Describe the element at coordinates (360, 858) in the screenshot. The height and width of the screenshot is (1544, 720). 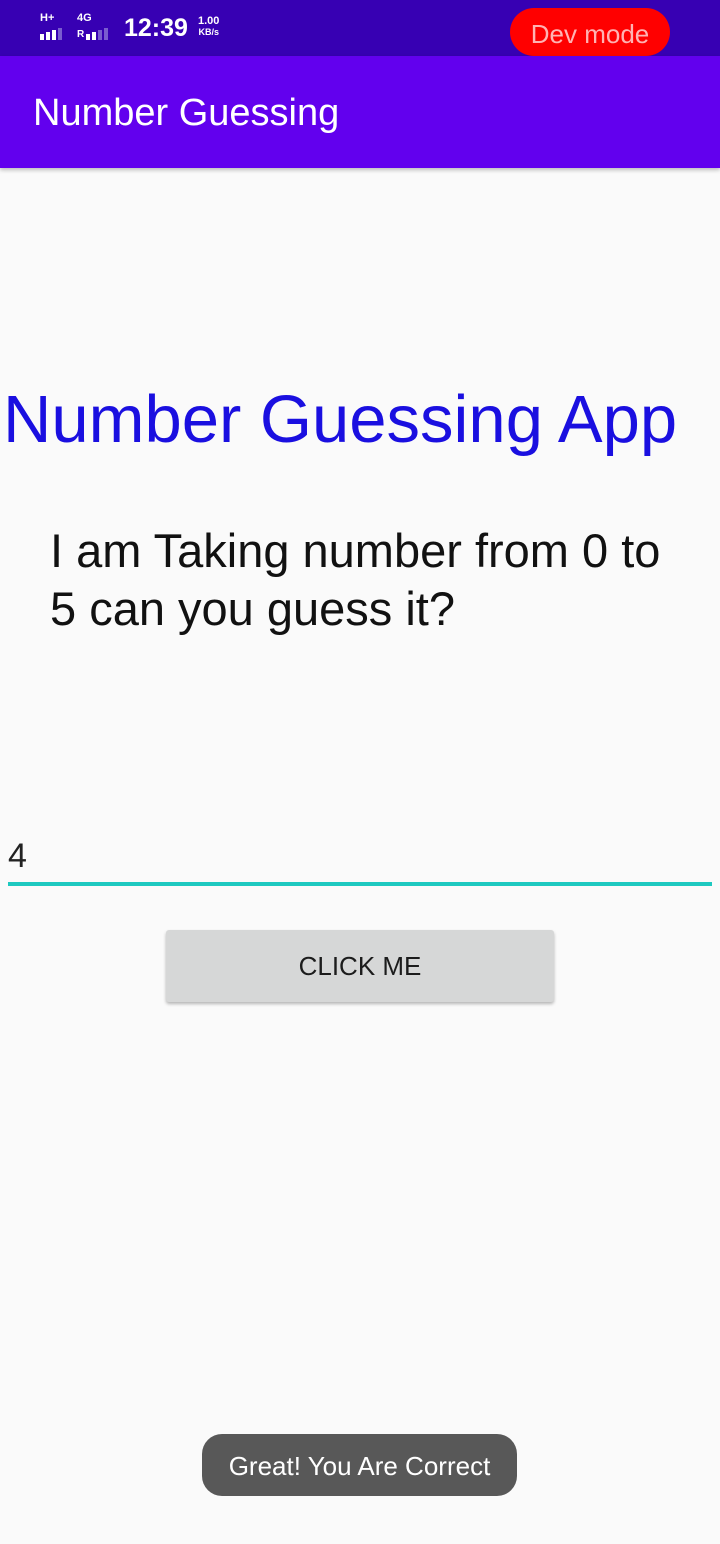
I see `guess-input` at that location.